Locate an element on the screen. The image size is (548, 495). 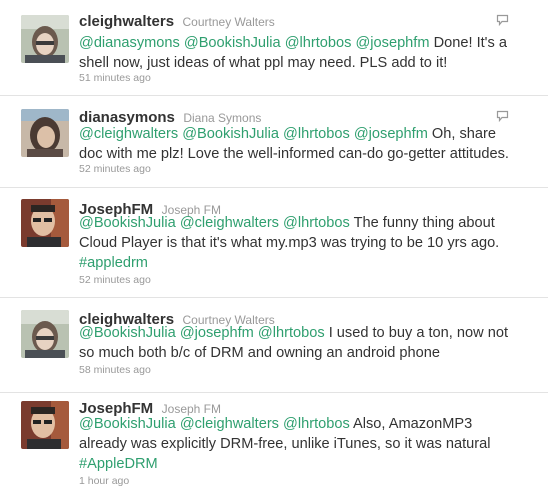
text-run: Also, AmazonMP3 is located at coordinates (411, 424).